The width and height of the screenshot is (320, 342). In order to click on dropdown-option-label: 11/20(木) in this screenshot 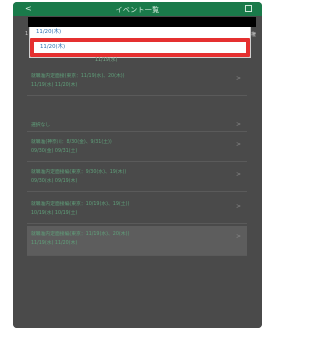, I will do `click(53, 47)`.